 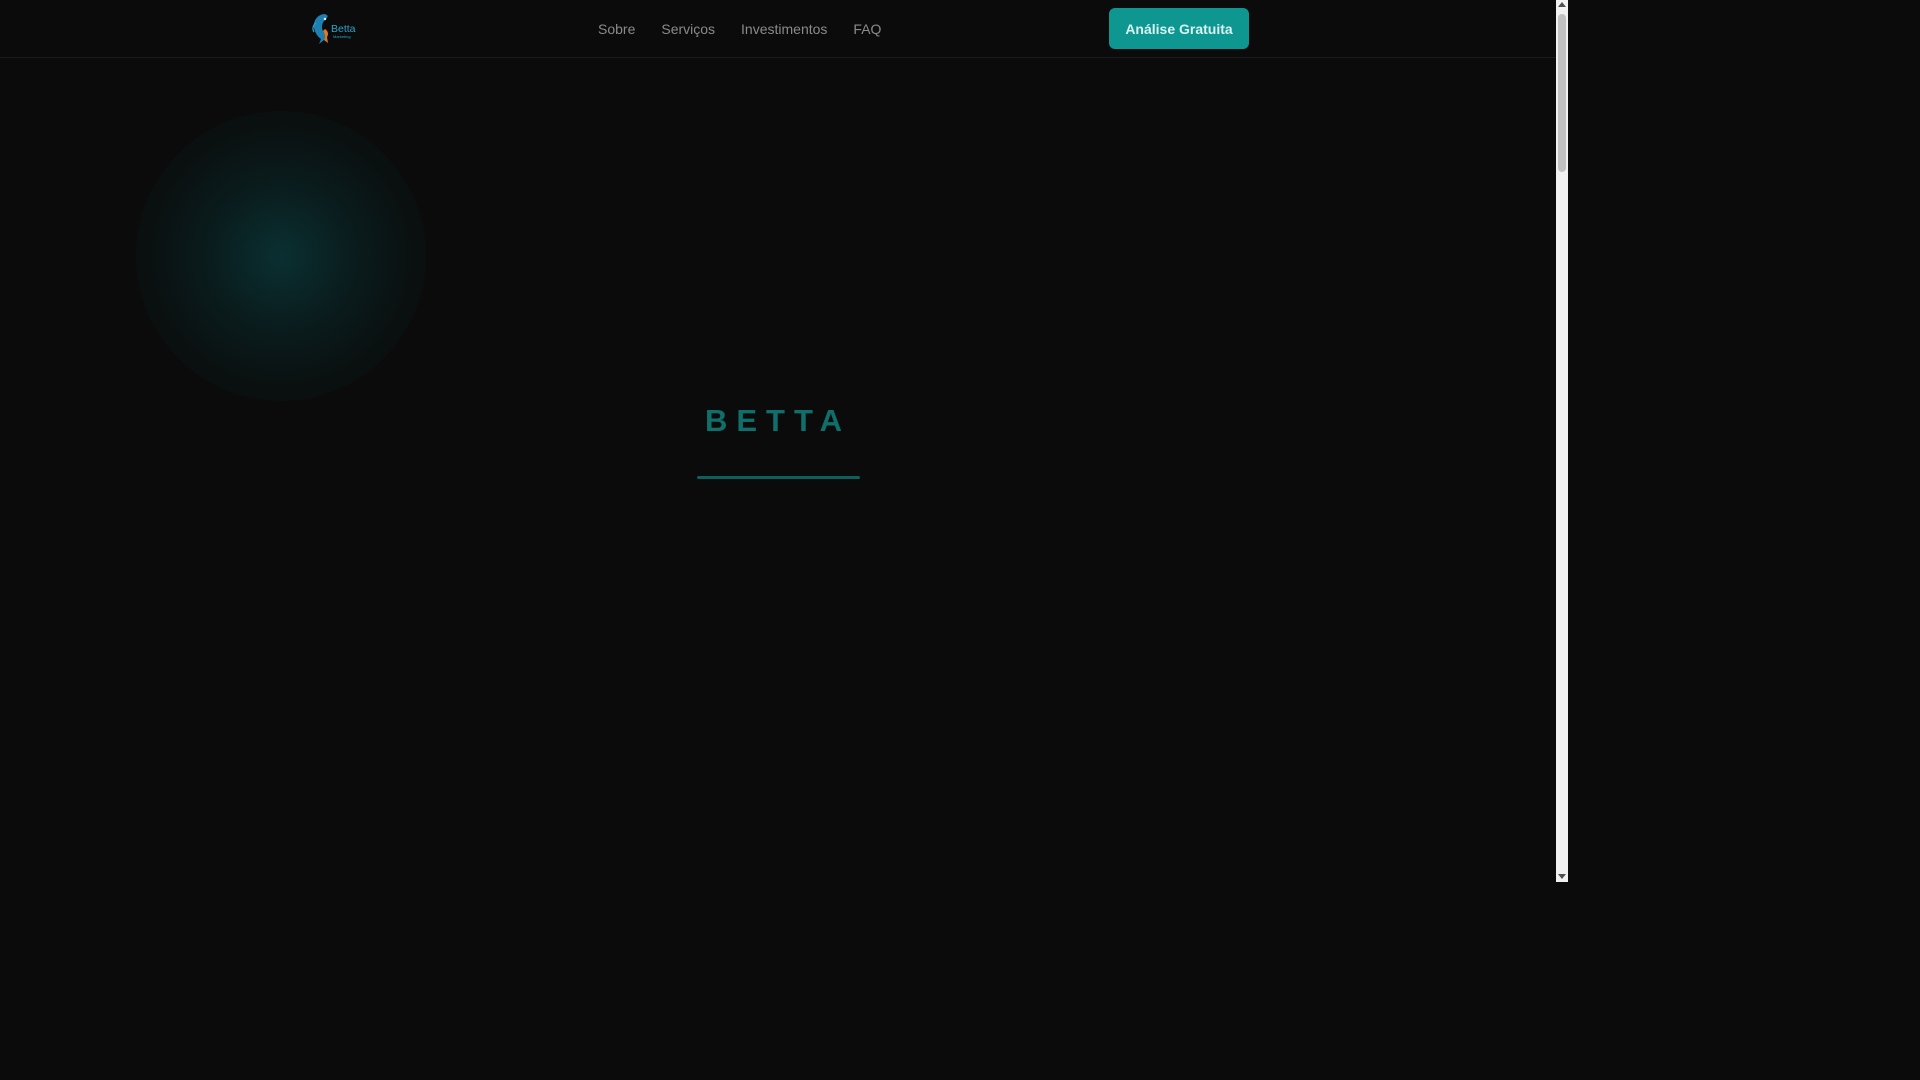 What do you see at coordinates (739, 28) in the screenshot?
I see `main-nav: Sobre Serviços Investimentos FAQ` at bounding box center [739, 28].